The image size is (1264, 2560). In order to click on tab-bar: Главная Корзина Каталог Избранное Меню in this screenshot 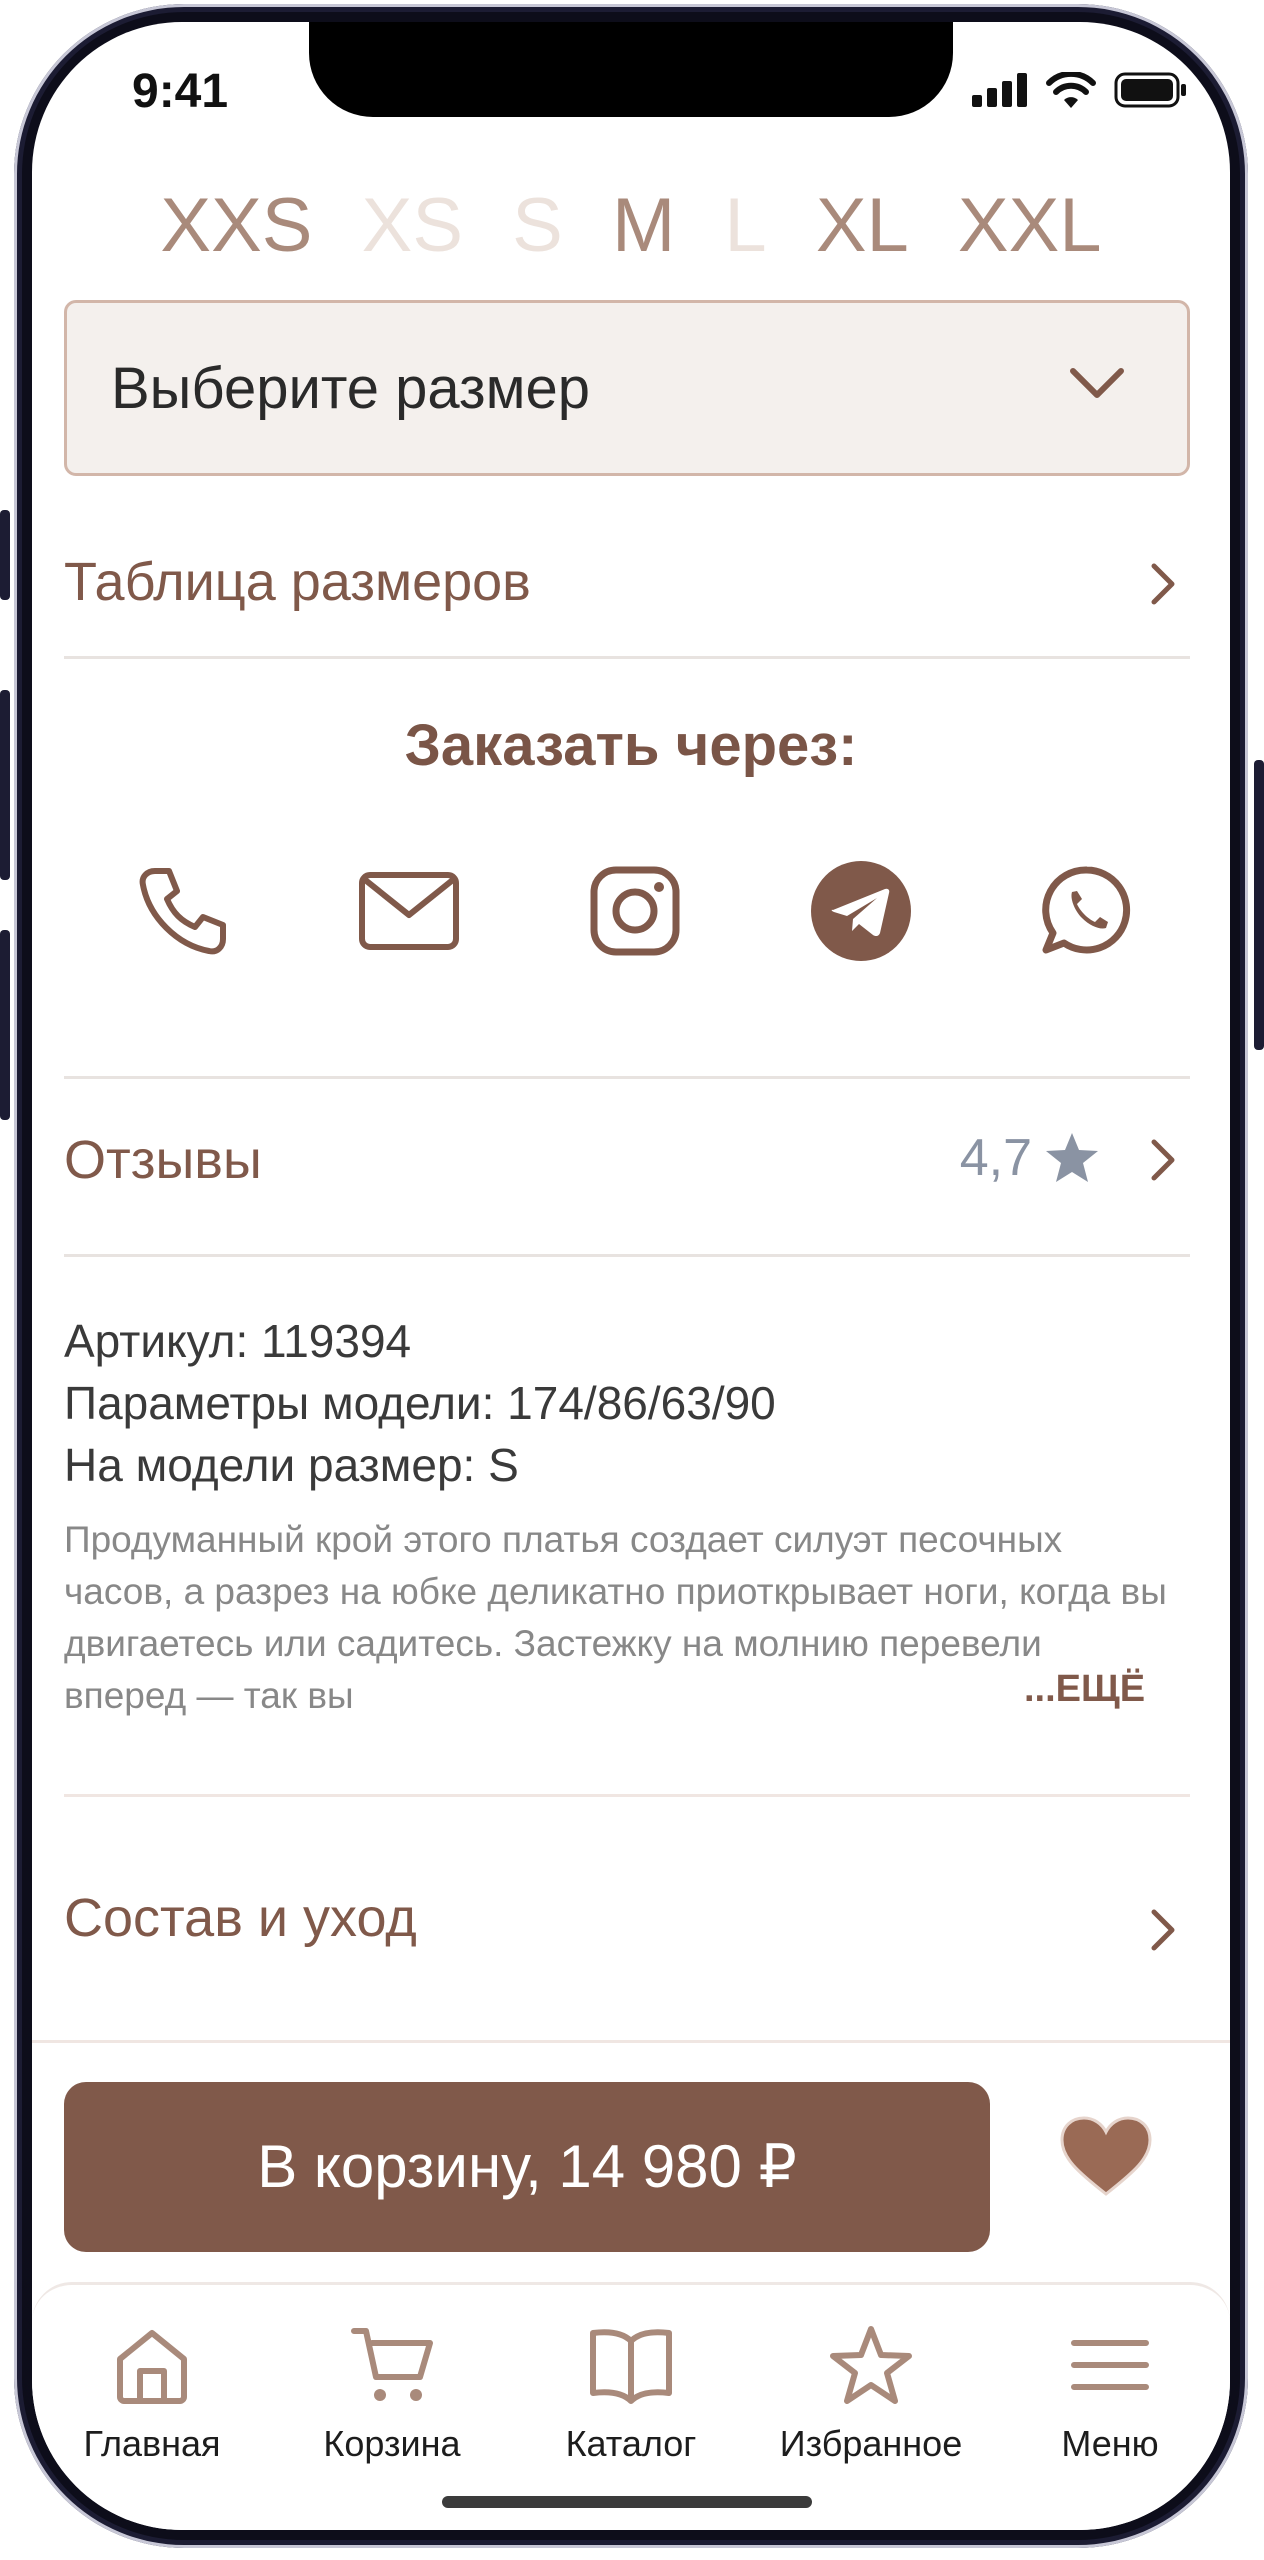, I will do `click(631, 2406)`.